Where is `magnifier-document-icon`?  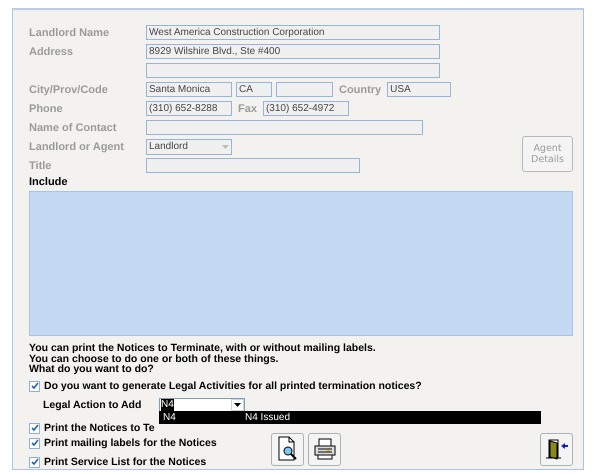 magnifier-document-icon is located at coordinates (288, 449).